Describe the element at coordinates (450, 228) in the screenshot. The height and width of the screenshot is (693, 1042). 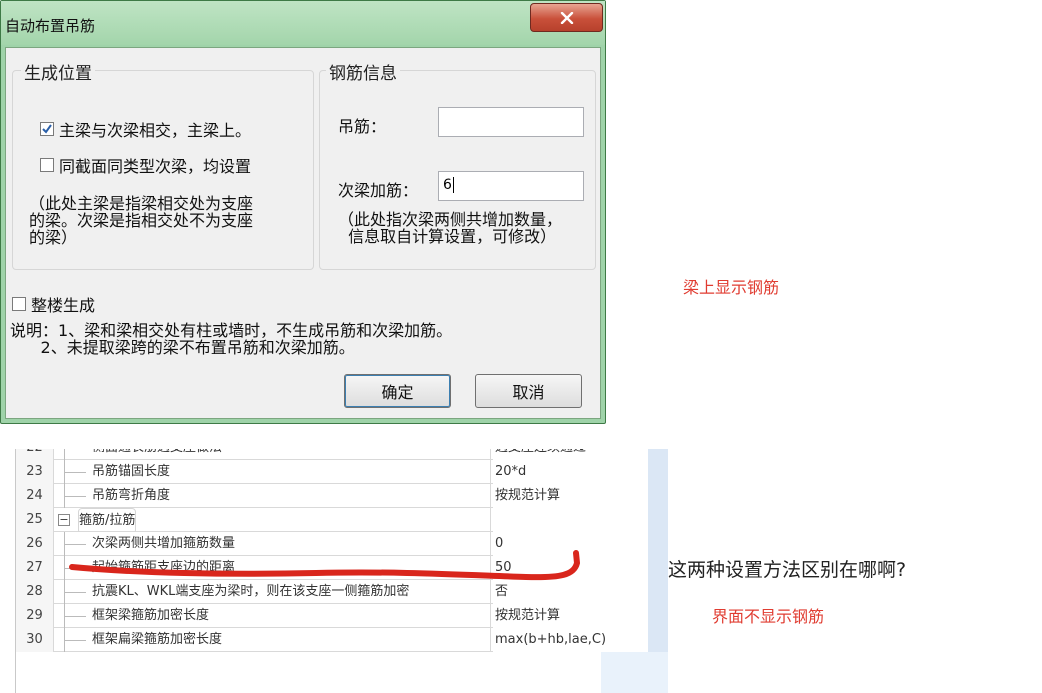
I see `rebar-info-note: （此处指次梁两侧共增加数量， 信息取自计算设置，可修改）` at that location.